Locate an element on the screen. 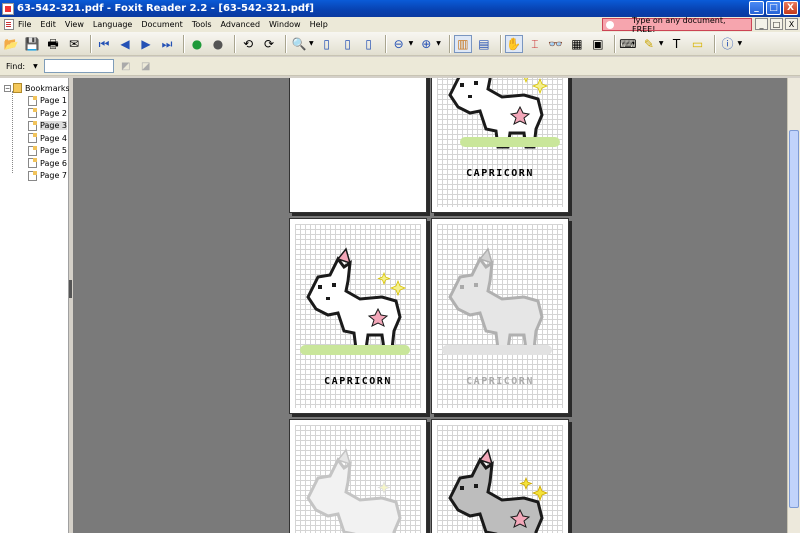  highlight-icon: ✎ is located at coordinates (649, 44).